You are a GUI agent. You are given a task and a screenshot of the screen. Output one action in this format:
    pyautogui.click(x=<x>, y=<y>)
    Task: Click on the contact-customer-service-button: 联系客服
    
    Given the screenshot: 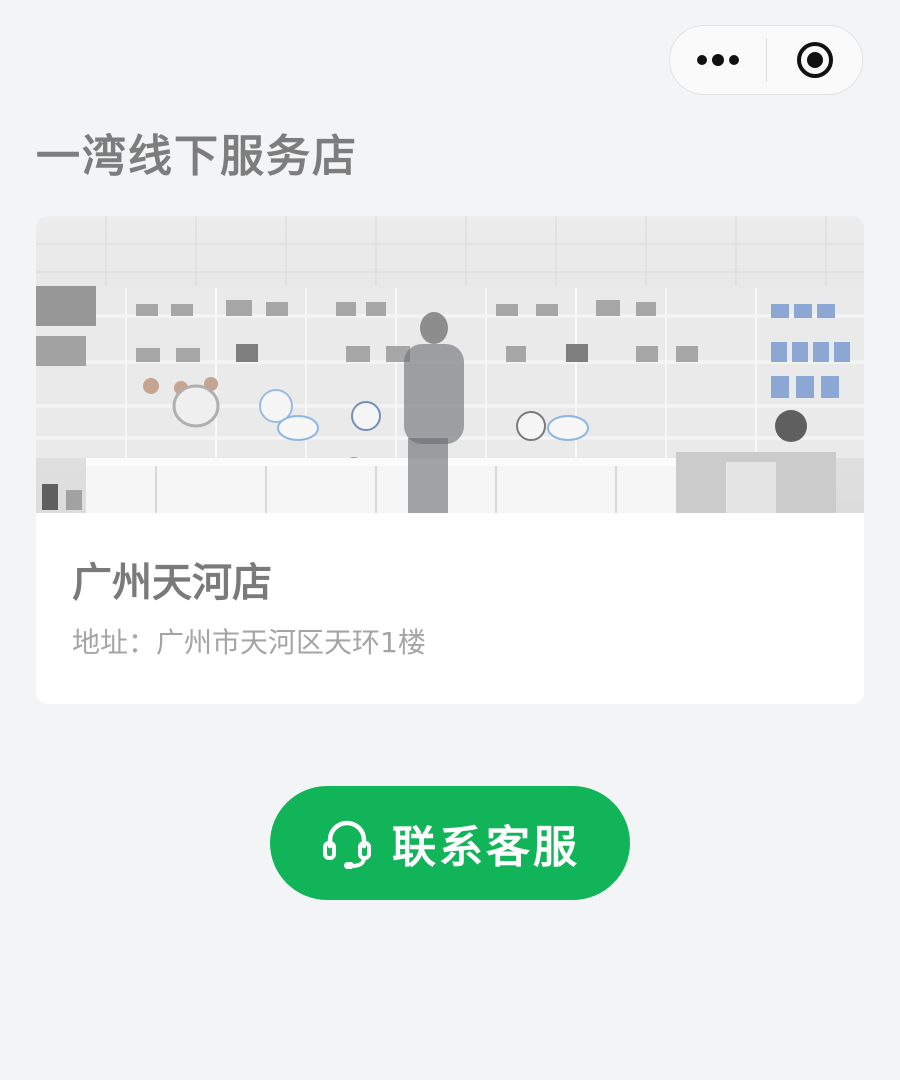 What is the action you would take?
    pyautogui.click(x=450, y=843)
    